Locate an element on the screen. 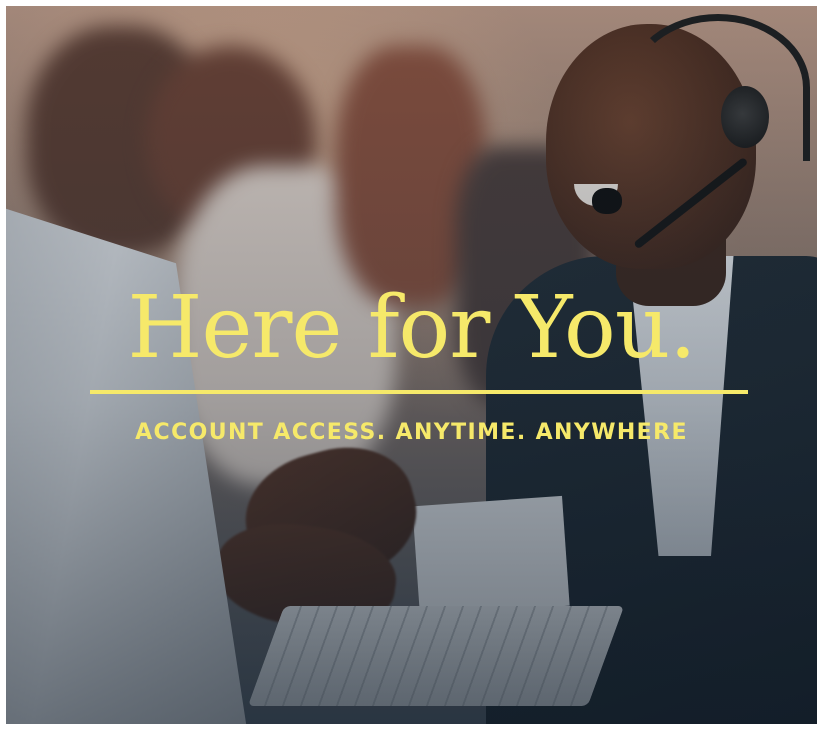 This screenshot has width=823, height=730. headline-divider is located at coordinates (419, 392).